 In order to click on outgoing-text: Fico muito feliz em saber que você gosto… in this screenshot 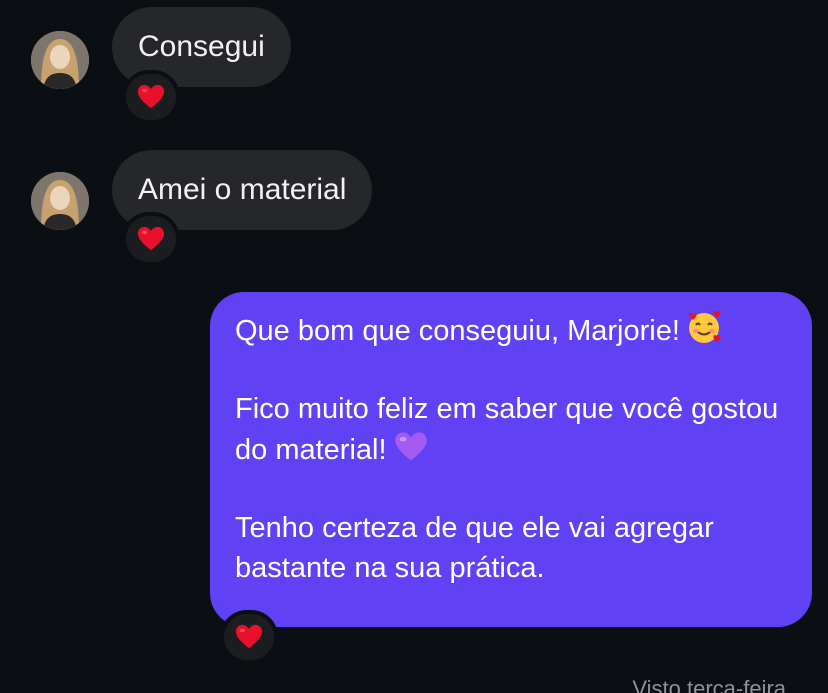, I will do `click(507, 429)`.